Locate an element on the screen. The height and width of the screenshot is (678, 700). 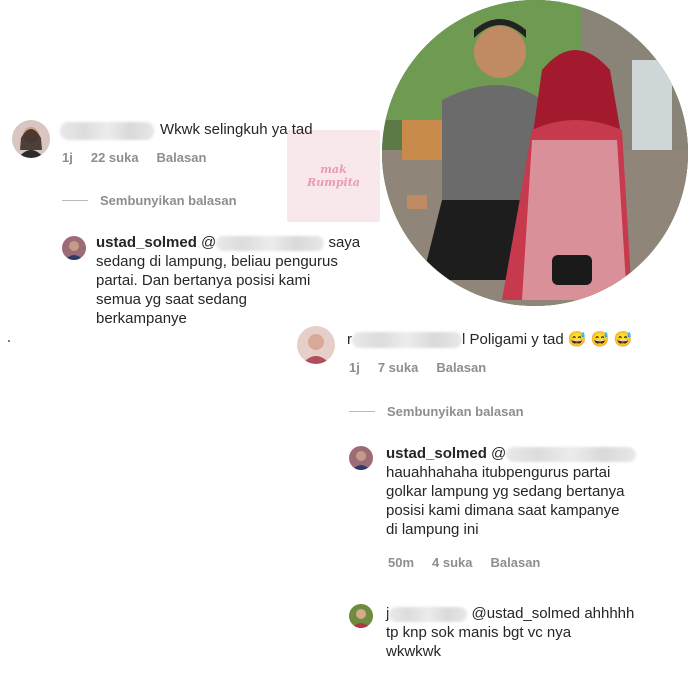
comment2-row: rl Poligami y tad 😅 😅 😅 is located at coordinates (517, 339).